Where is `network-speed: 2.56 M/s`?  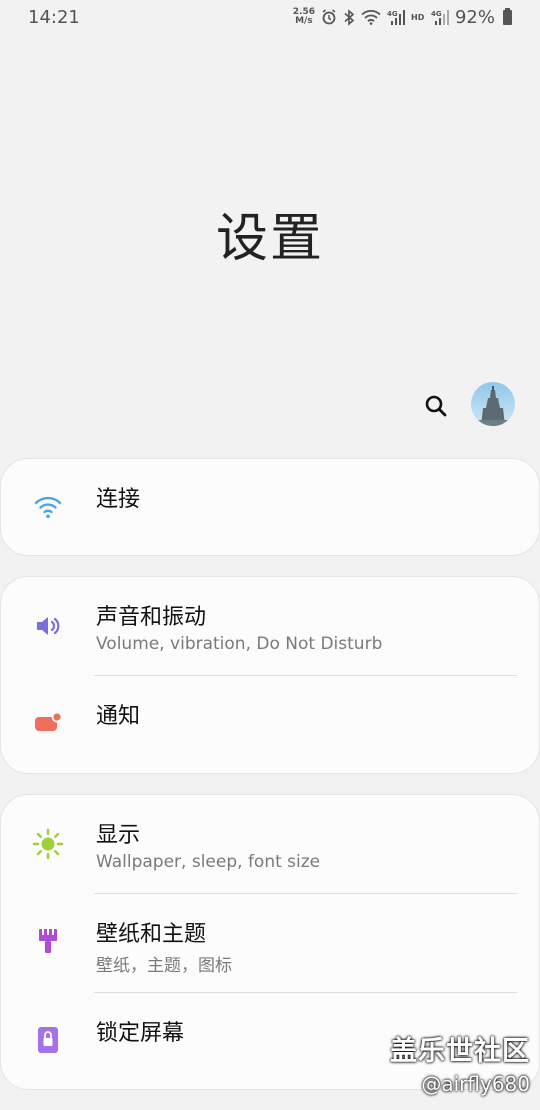
network-speed: 2.56 M/s is located at coordinates (304, 17).